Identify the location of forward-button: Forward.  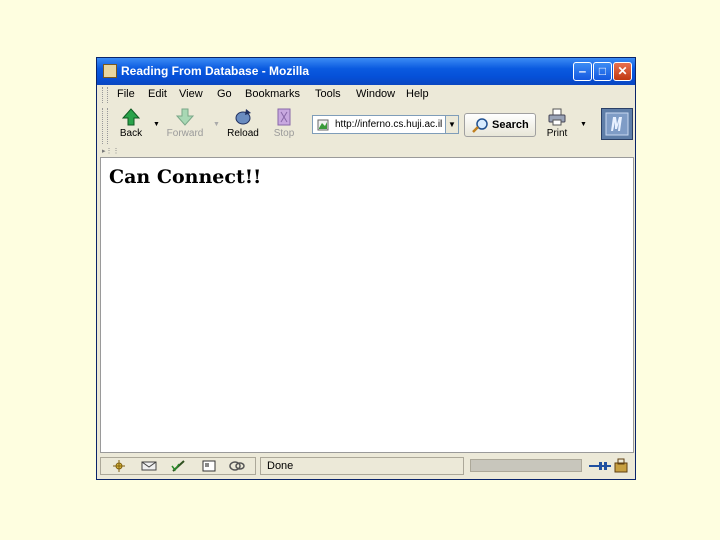
(185, 126).